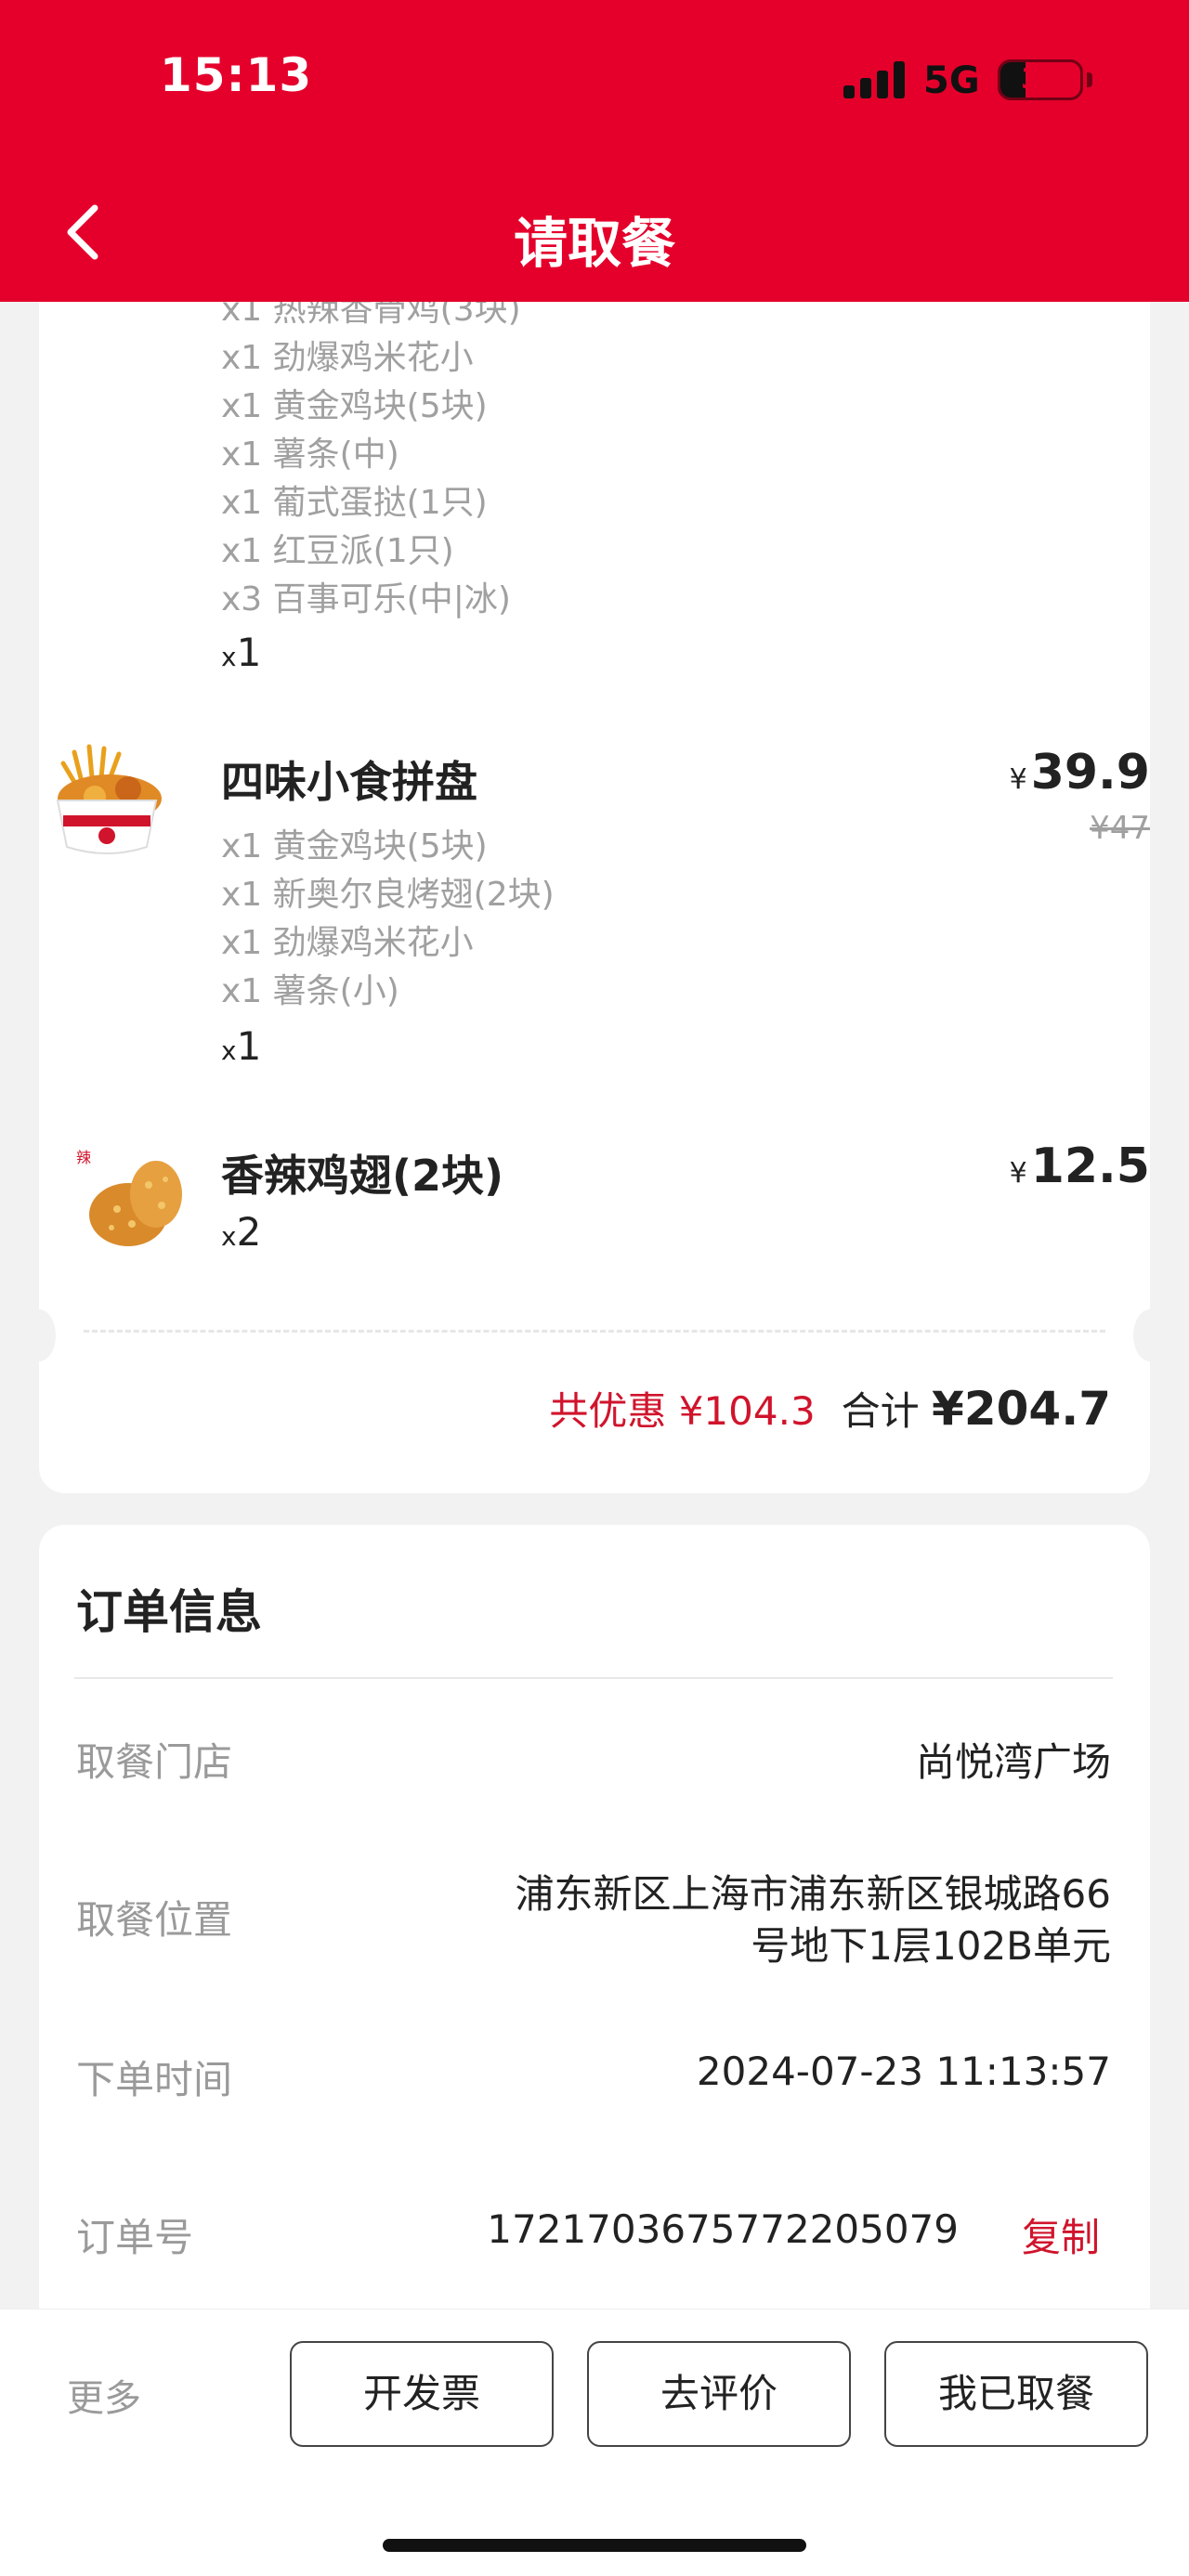  Describe the element at coordinates (104, 2395) in the screenshot. I see `more-button: 更多` at that location.